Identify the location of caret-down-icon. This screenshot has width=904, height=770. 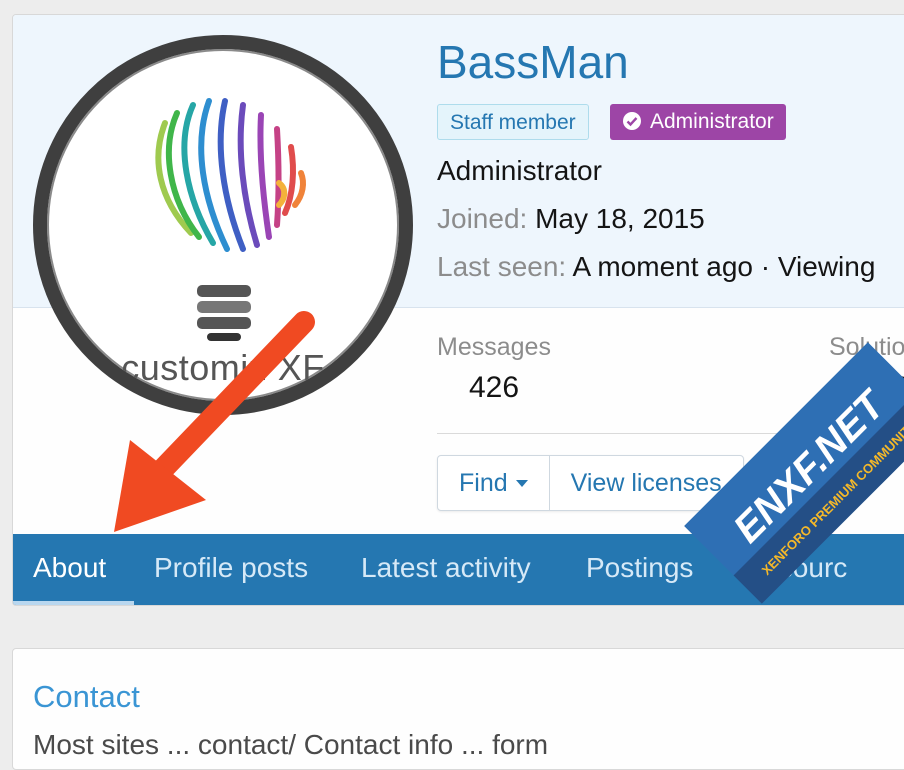
(521, 483).